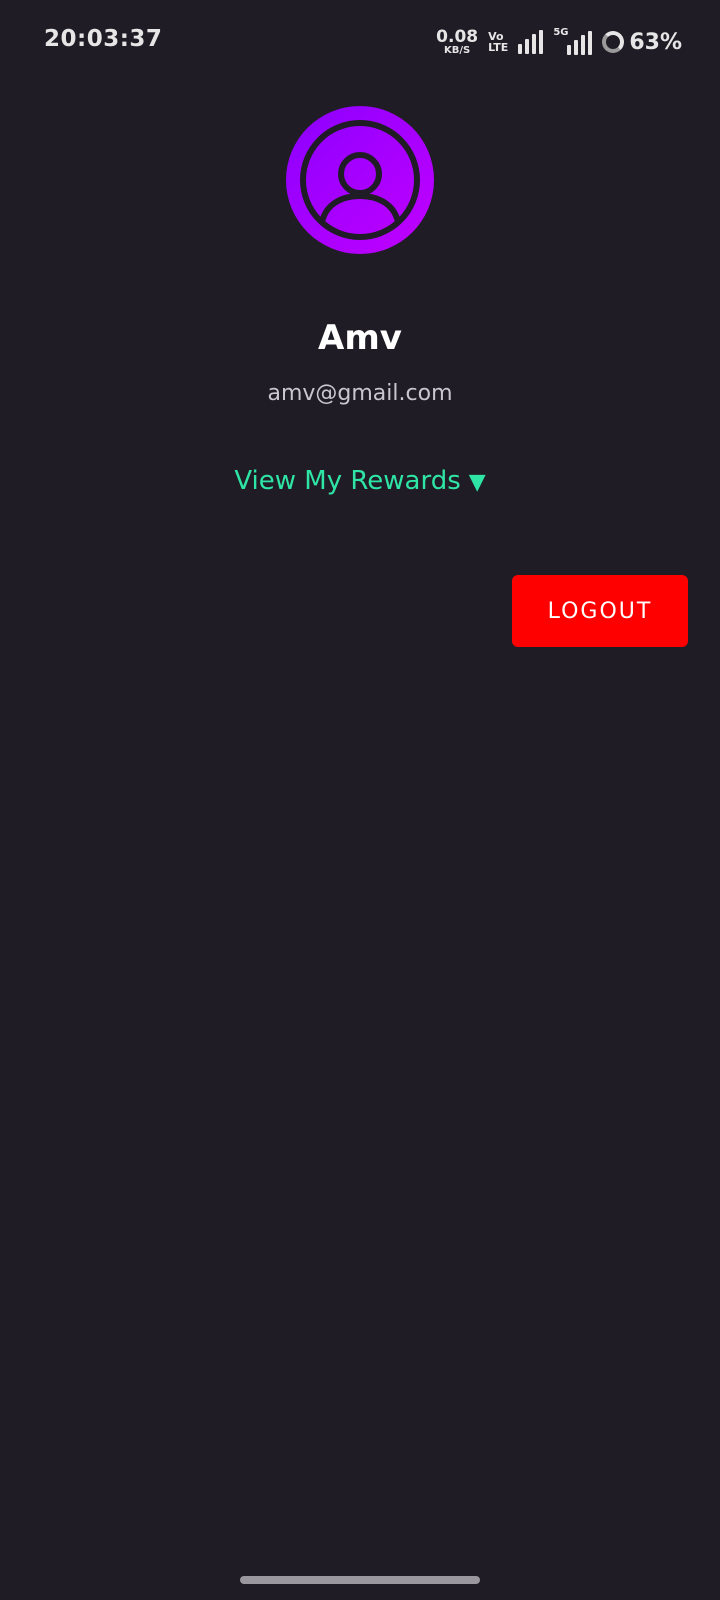  I want to click on network-speed-value: 0.08, so click(457, 36).